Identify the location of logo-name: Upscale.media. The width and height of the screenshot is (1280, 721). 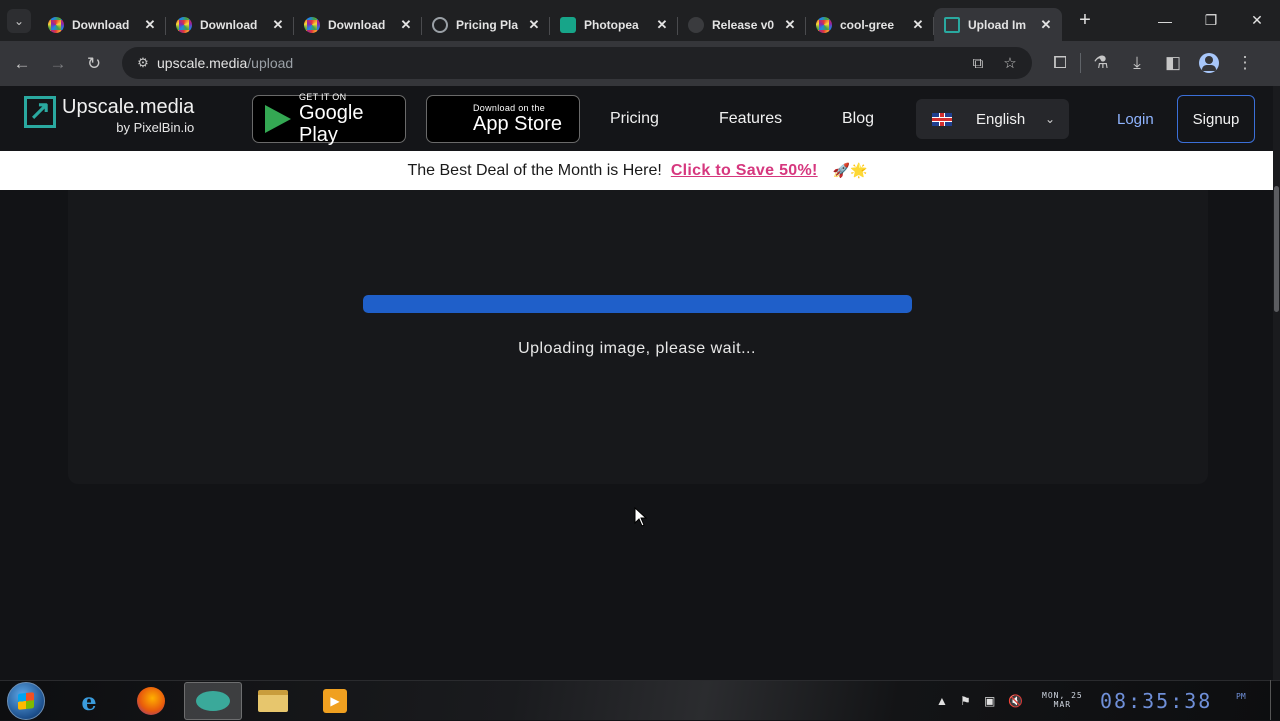
(128, 107).